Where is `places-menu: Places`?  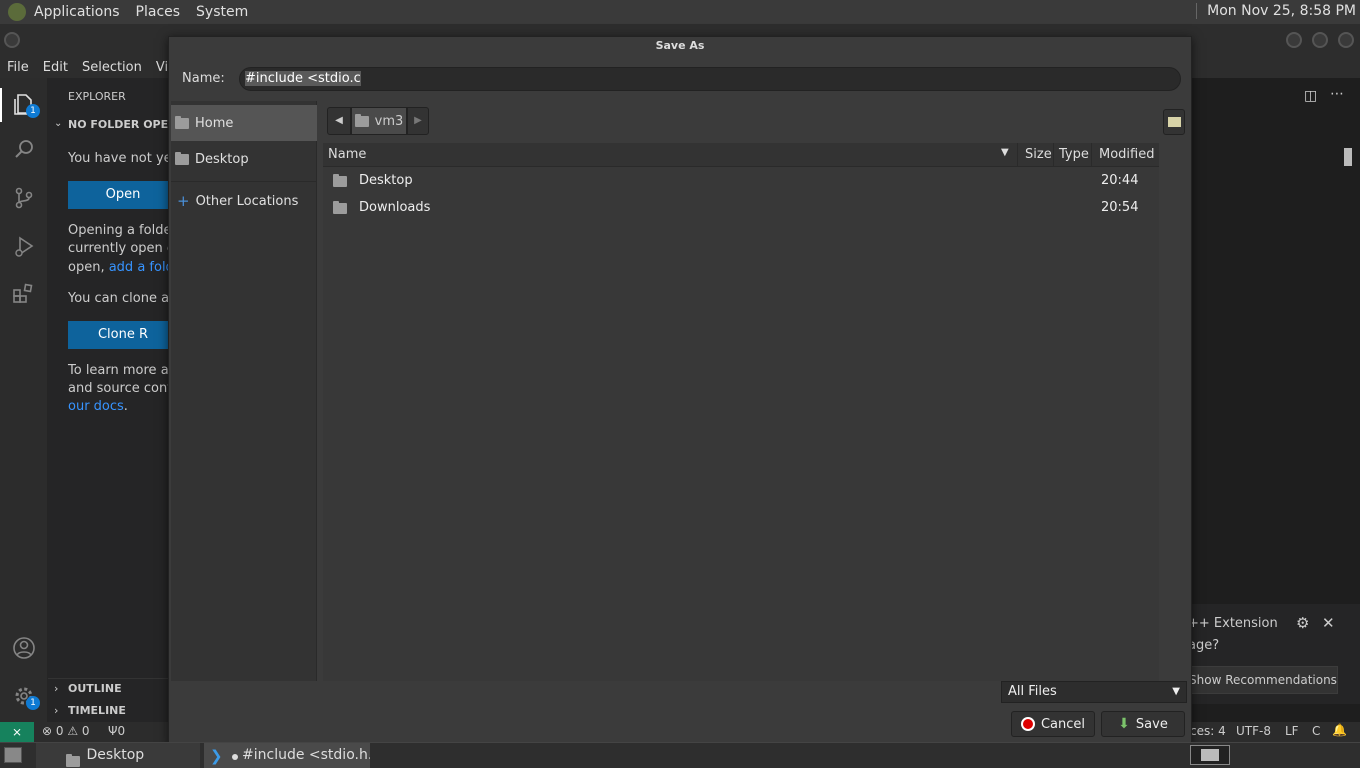
places-menu: Places is located at coordinates (158, 12).